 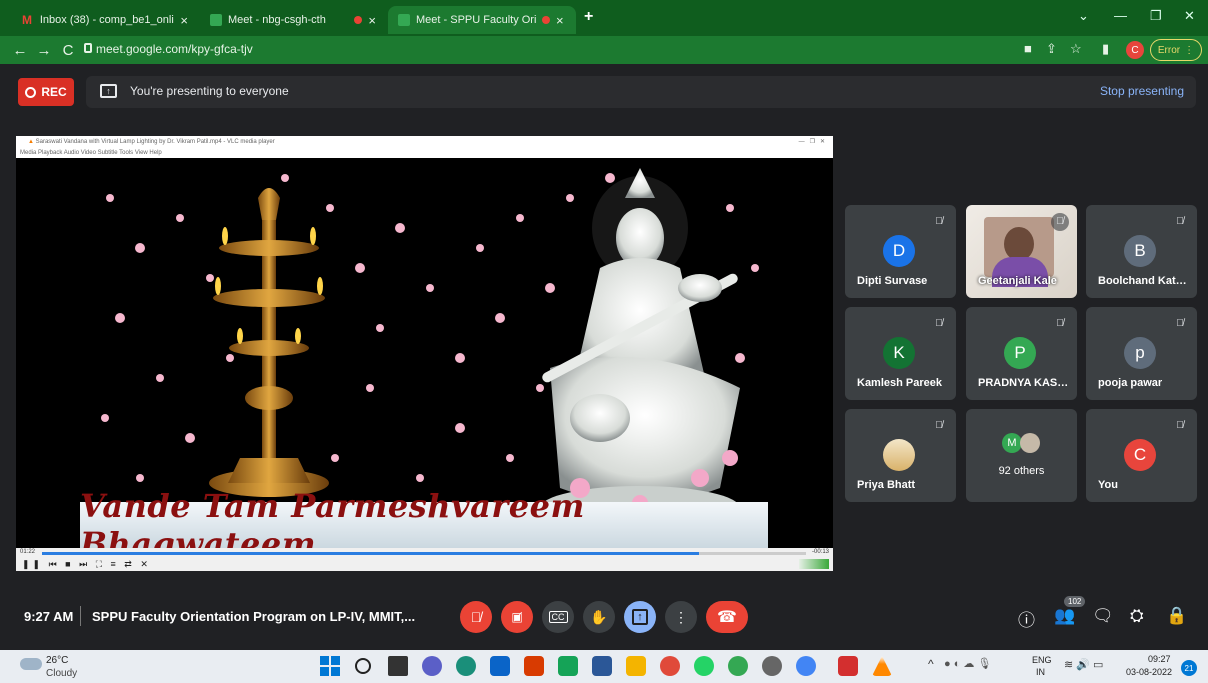 I want to click on chrome-active-icon, so click(x=806, y=666).